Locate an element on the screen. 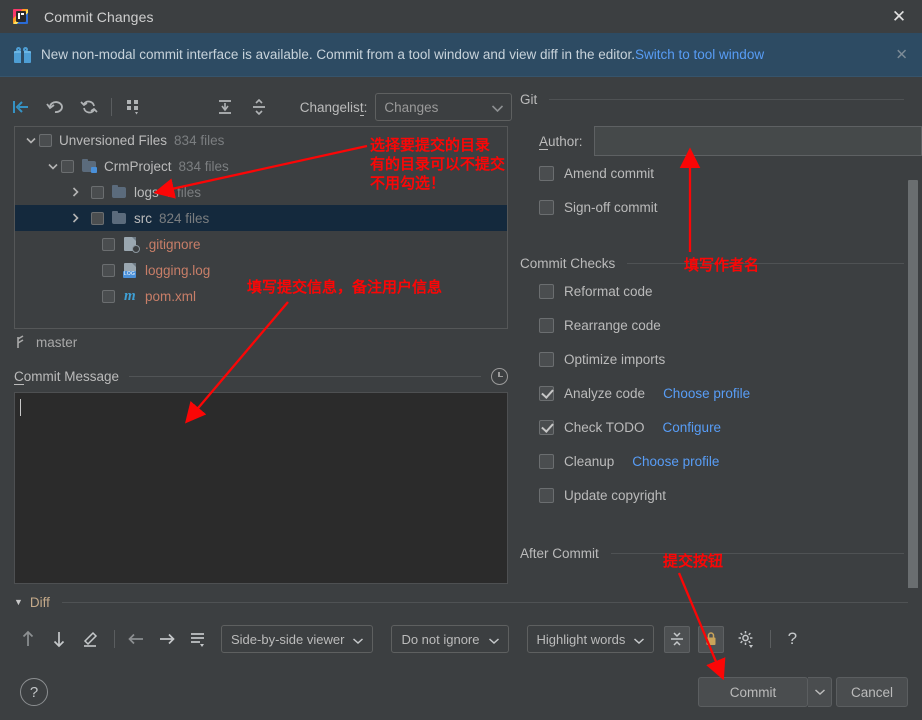 The height and width of the screenshot is (720, 922). commit-message-header: Commit Message is located at coordinates (261, 376).